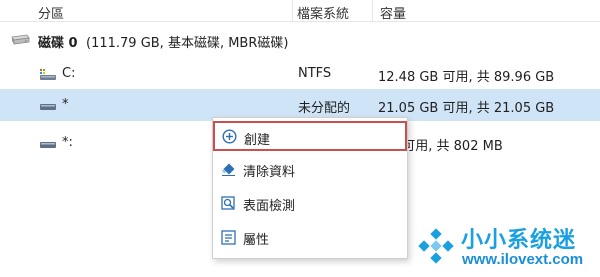  Describe the element at coordinates (310, 238) in the screenshot. I see `menu-item-properties: 屬性` at that location.